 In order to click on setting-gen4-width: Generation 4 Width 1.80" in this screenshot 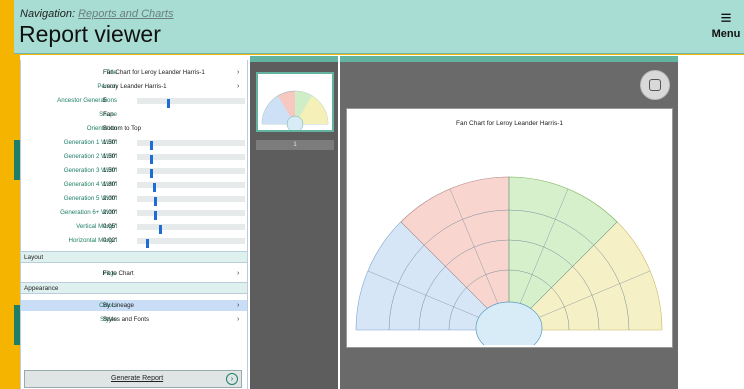, I will do `click(134, 185)`.